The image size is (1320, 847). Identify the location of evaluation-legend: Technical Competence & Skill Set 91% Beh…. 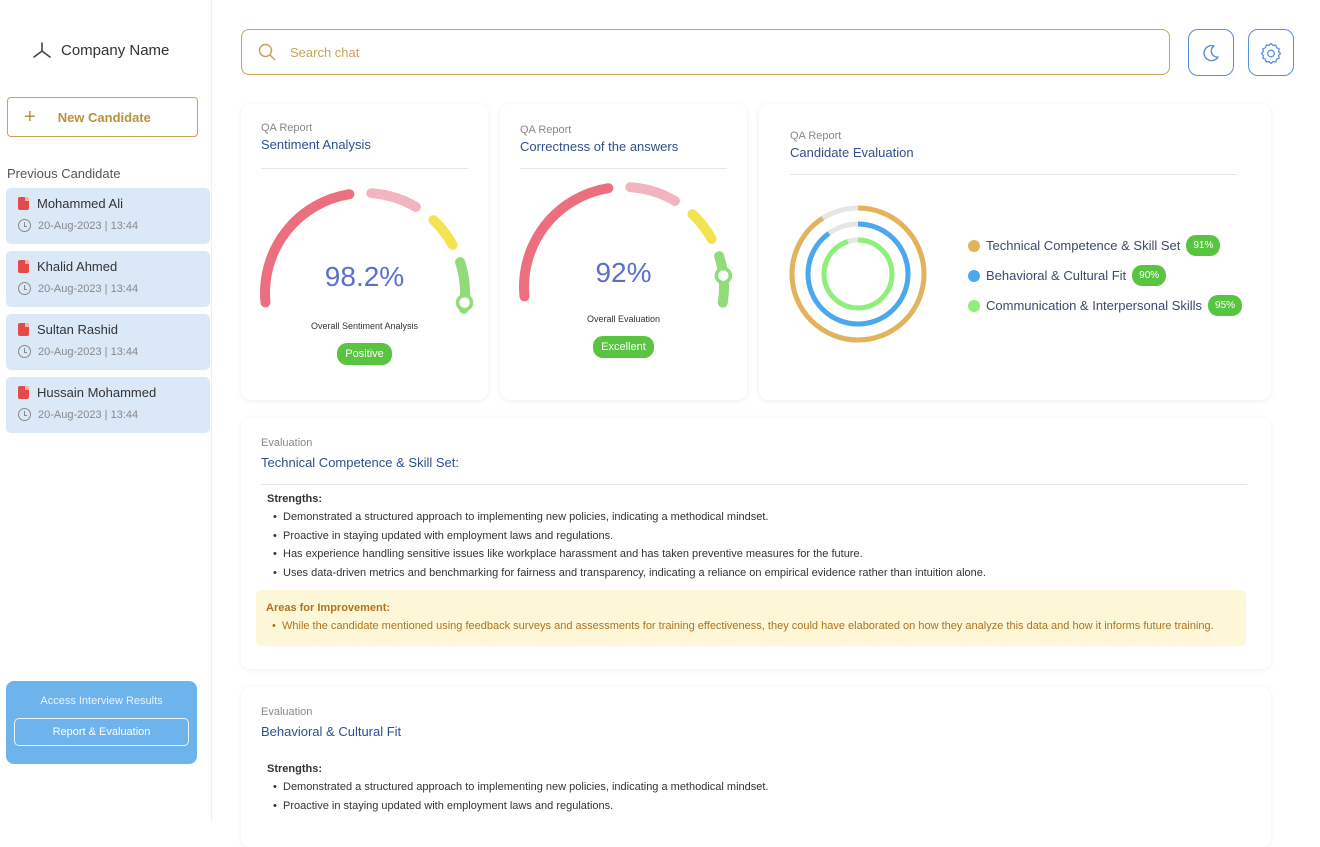
(1105, 280).